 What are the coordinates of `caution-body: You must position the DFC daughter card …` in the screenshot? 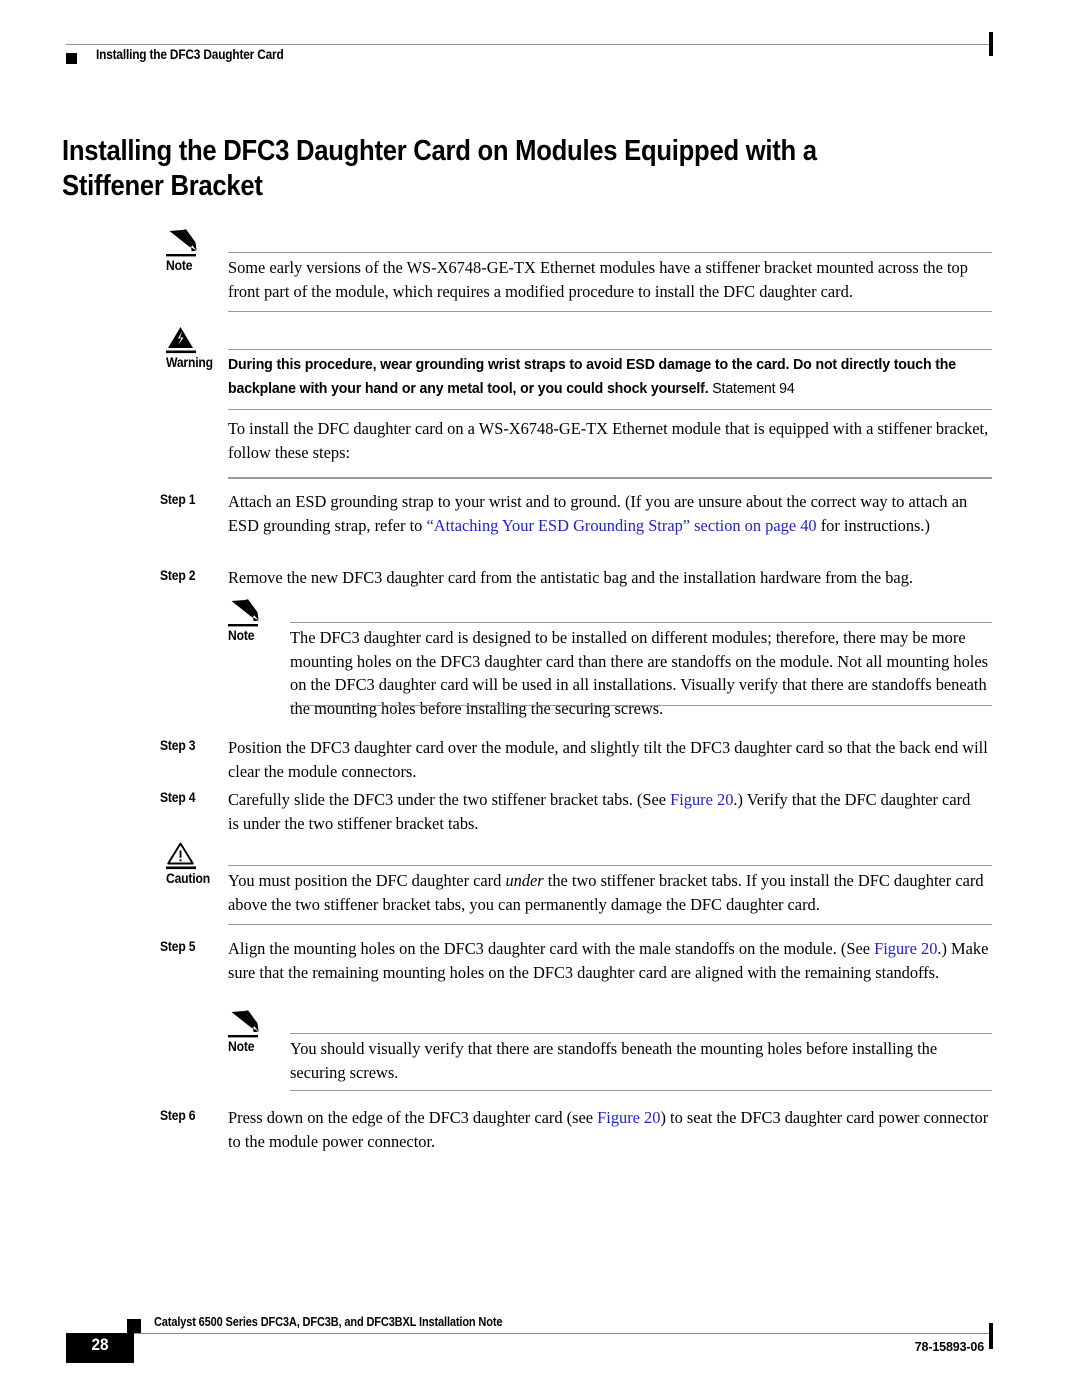 It's located at (610, 892).